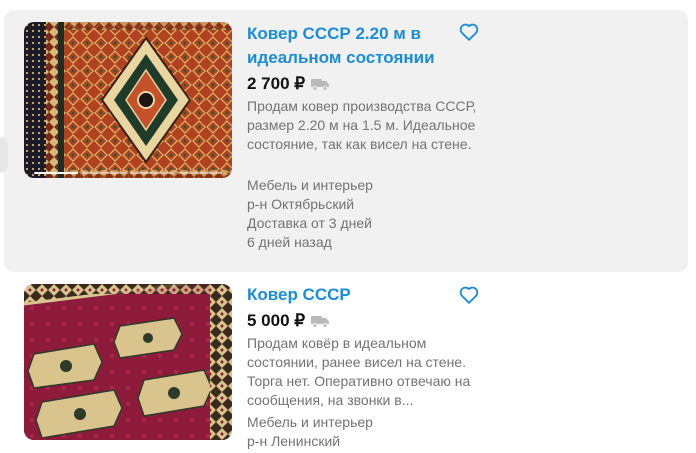 The height and width of the screenshot is (453, 696). I want to click on listing-delivery: Доставка от 3 дней, so click(309, 223).